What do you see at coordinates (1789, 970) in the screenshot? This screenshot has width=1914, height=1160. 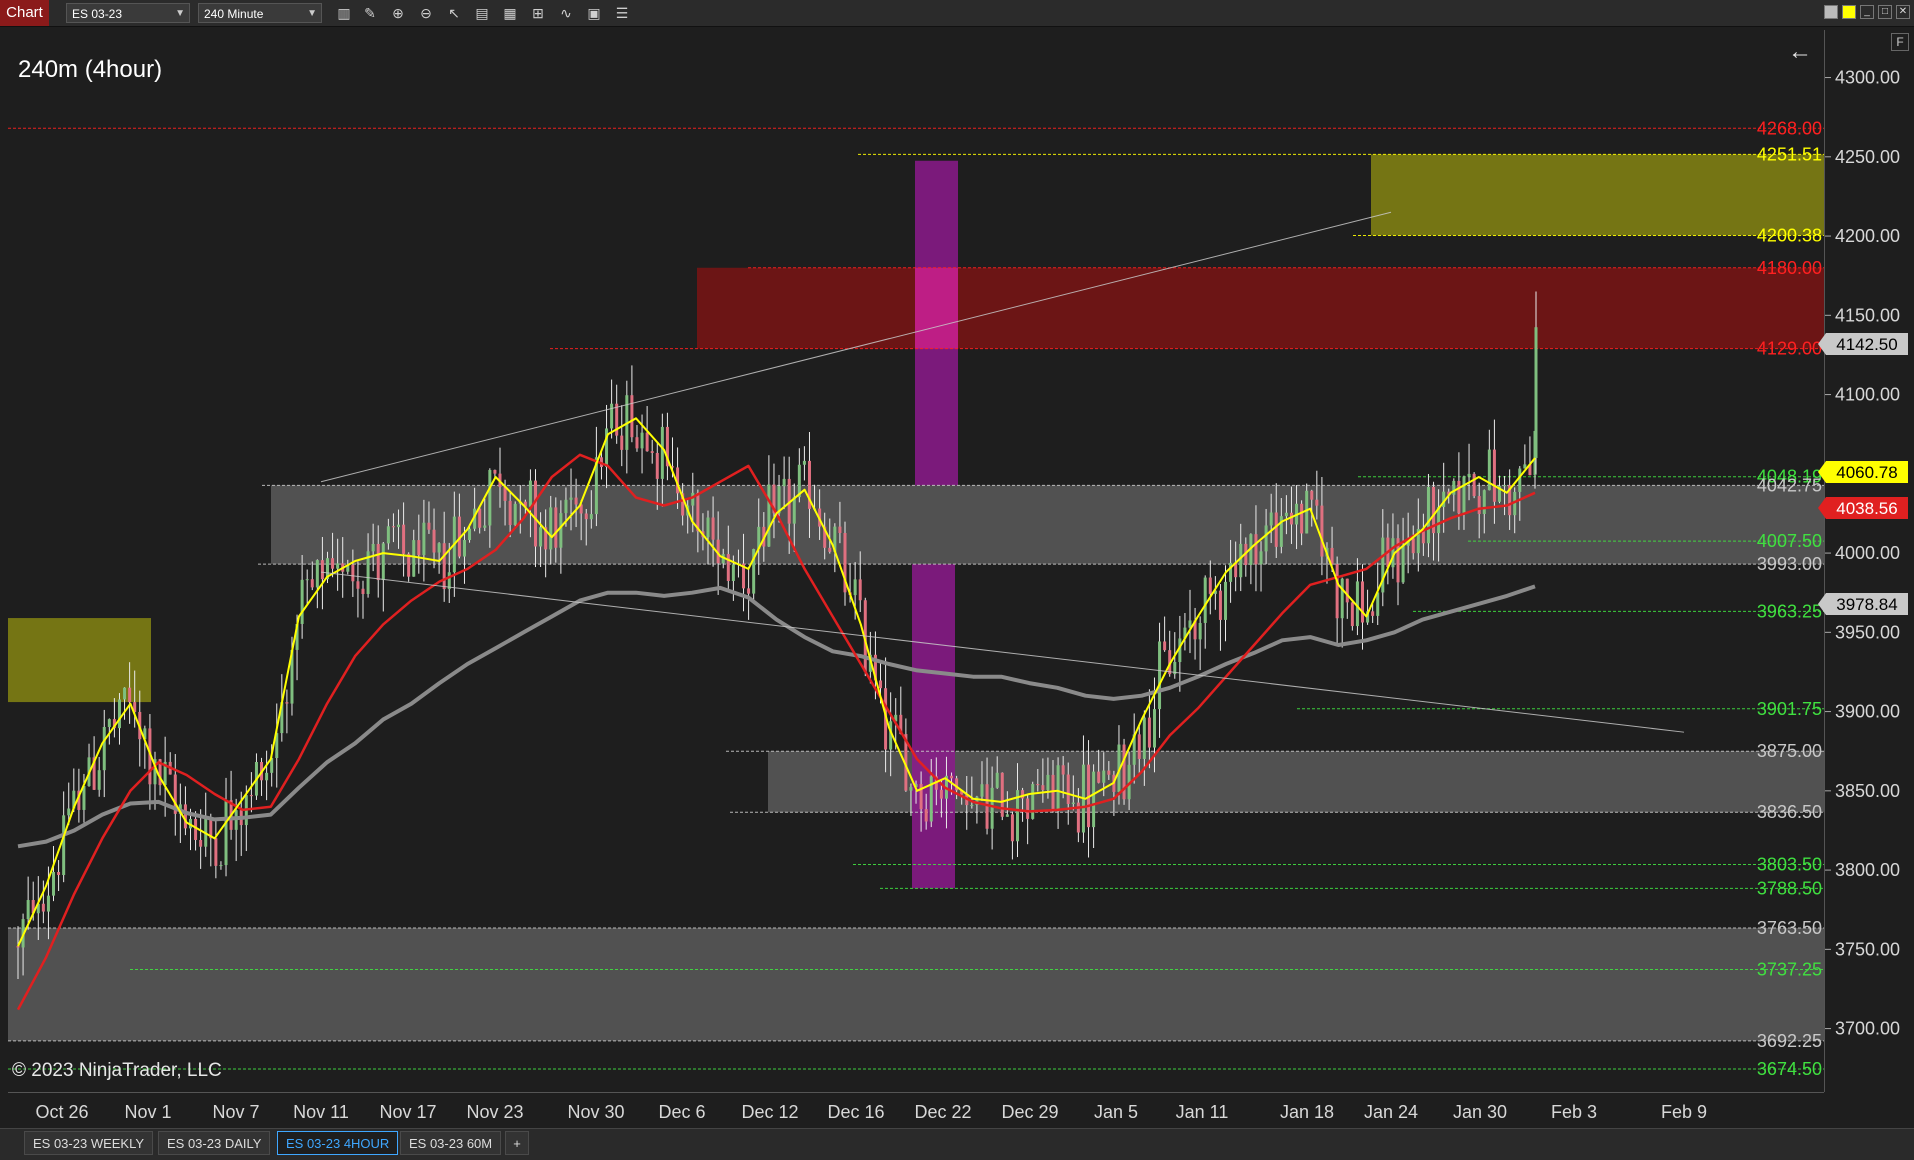 I see `level-label: 3737.25` at bounding box center [1789, 970].